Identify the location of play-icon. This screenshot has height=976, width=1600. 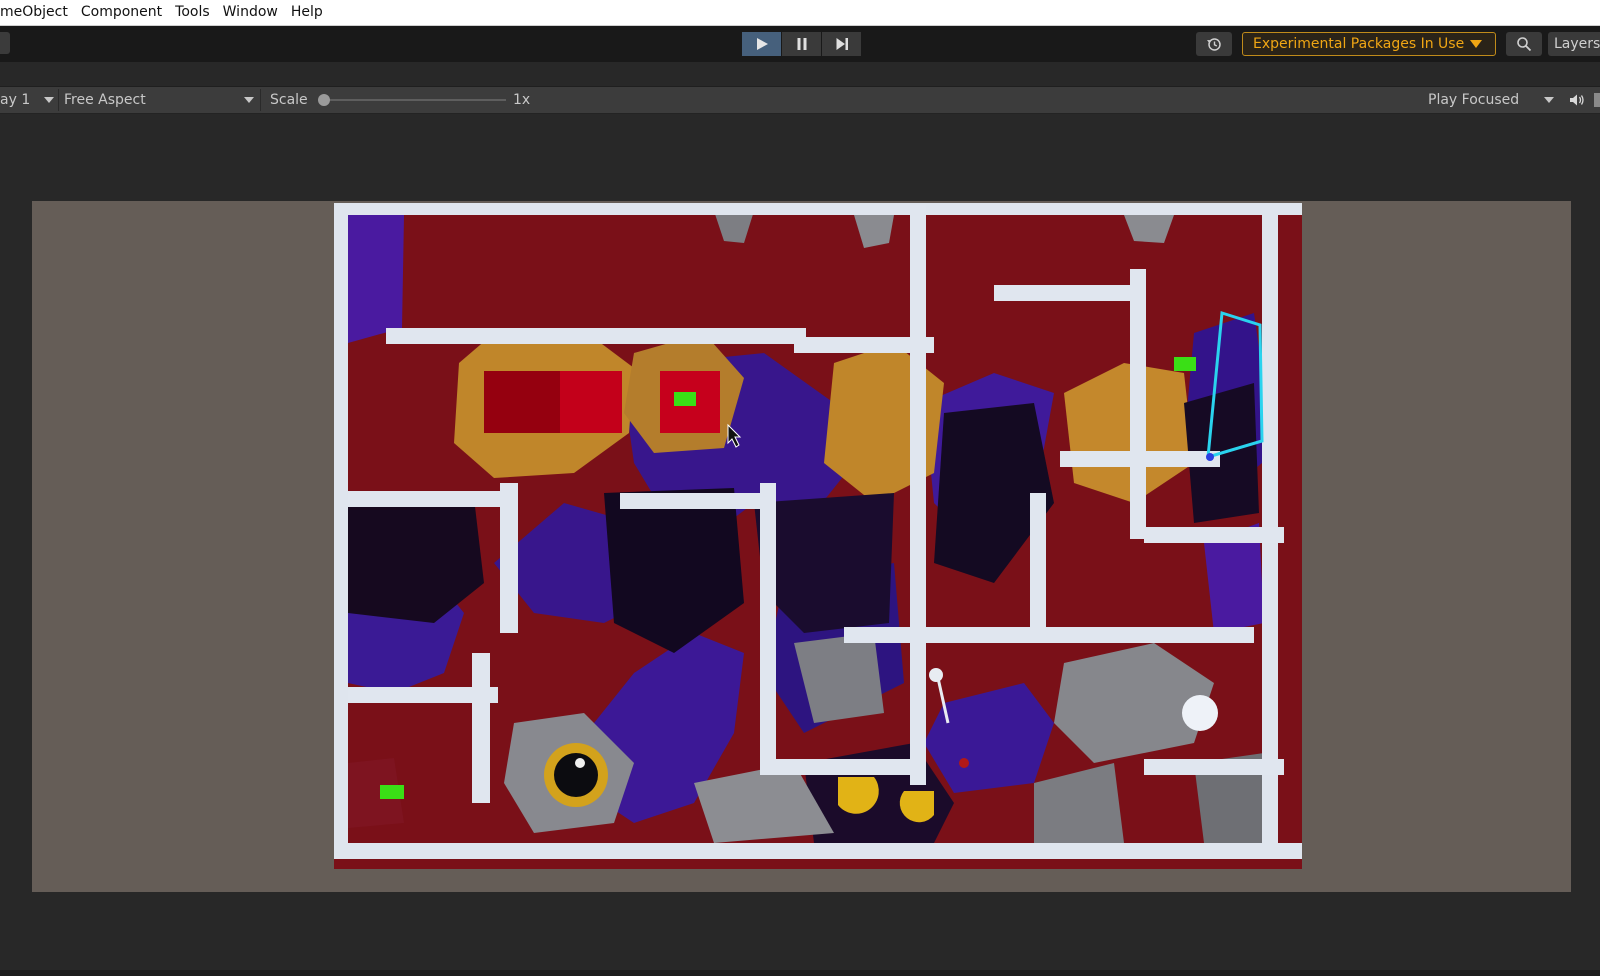
(762, 44).